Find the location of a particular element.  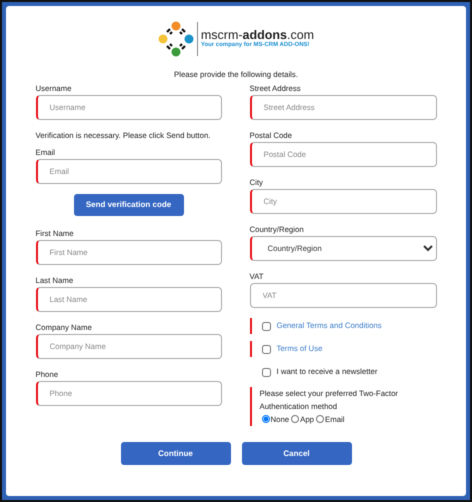

send-code-button: Send verification code is located at coordinates (129, 205).